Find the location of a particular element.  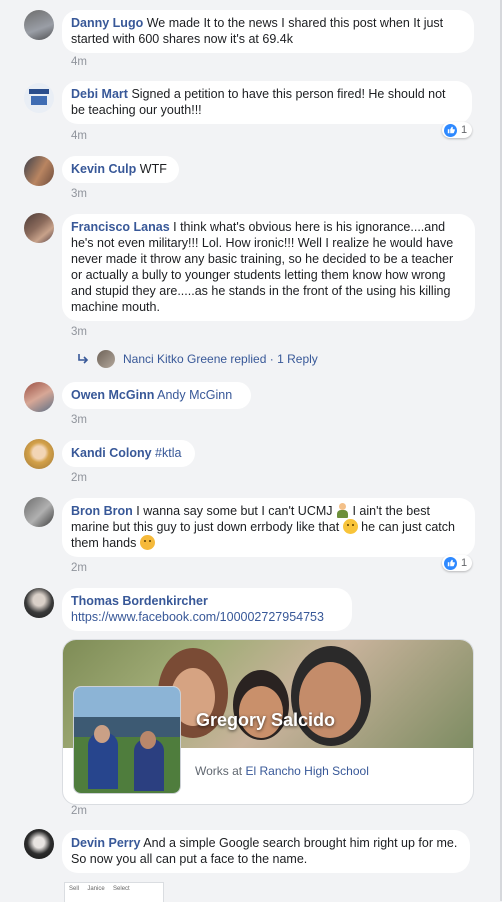

hashtag-link: #ktla is located at coordinates (168, 453).